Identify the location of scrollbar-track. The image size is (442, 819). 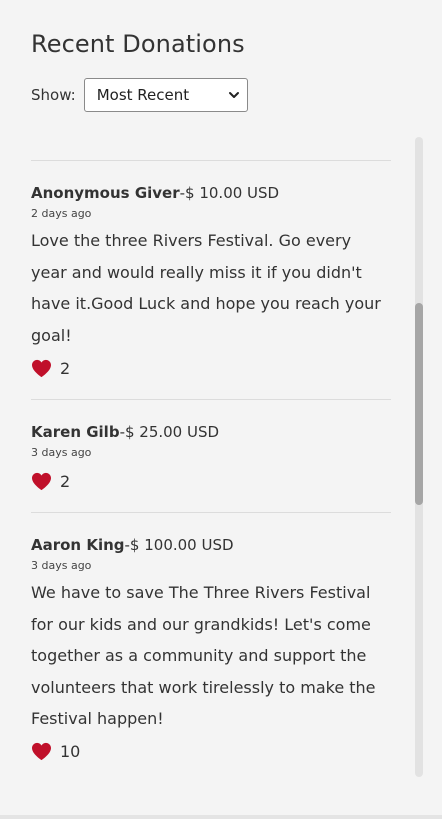
(419, 457).